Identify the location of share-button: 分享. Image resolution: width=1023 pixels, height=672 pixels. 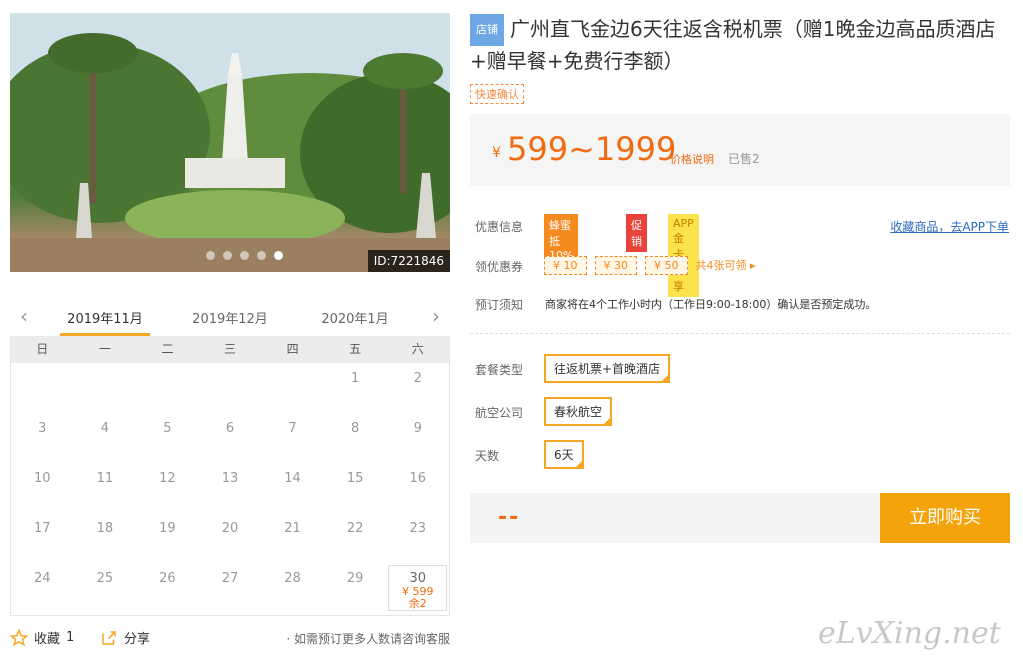
(125, 637).